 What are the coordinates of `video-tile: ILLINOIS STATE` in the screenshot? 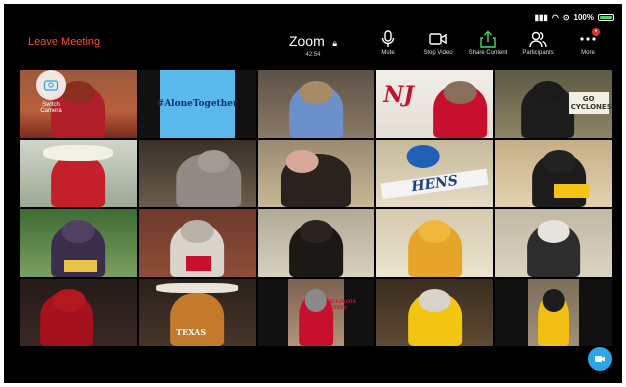 It's located at (316, 312).